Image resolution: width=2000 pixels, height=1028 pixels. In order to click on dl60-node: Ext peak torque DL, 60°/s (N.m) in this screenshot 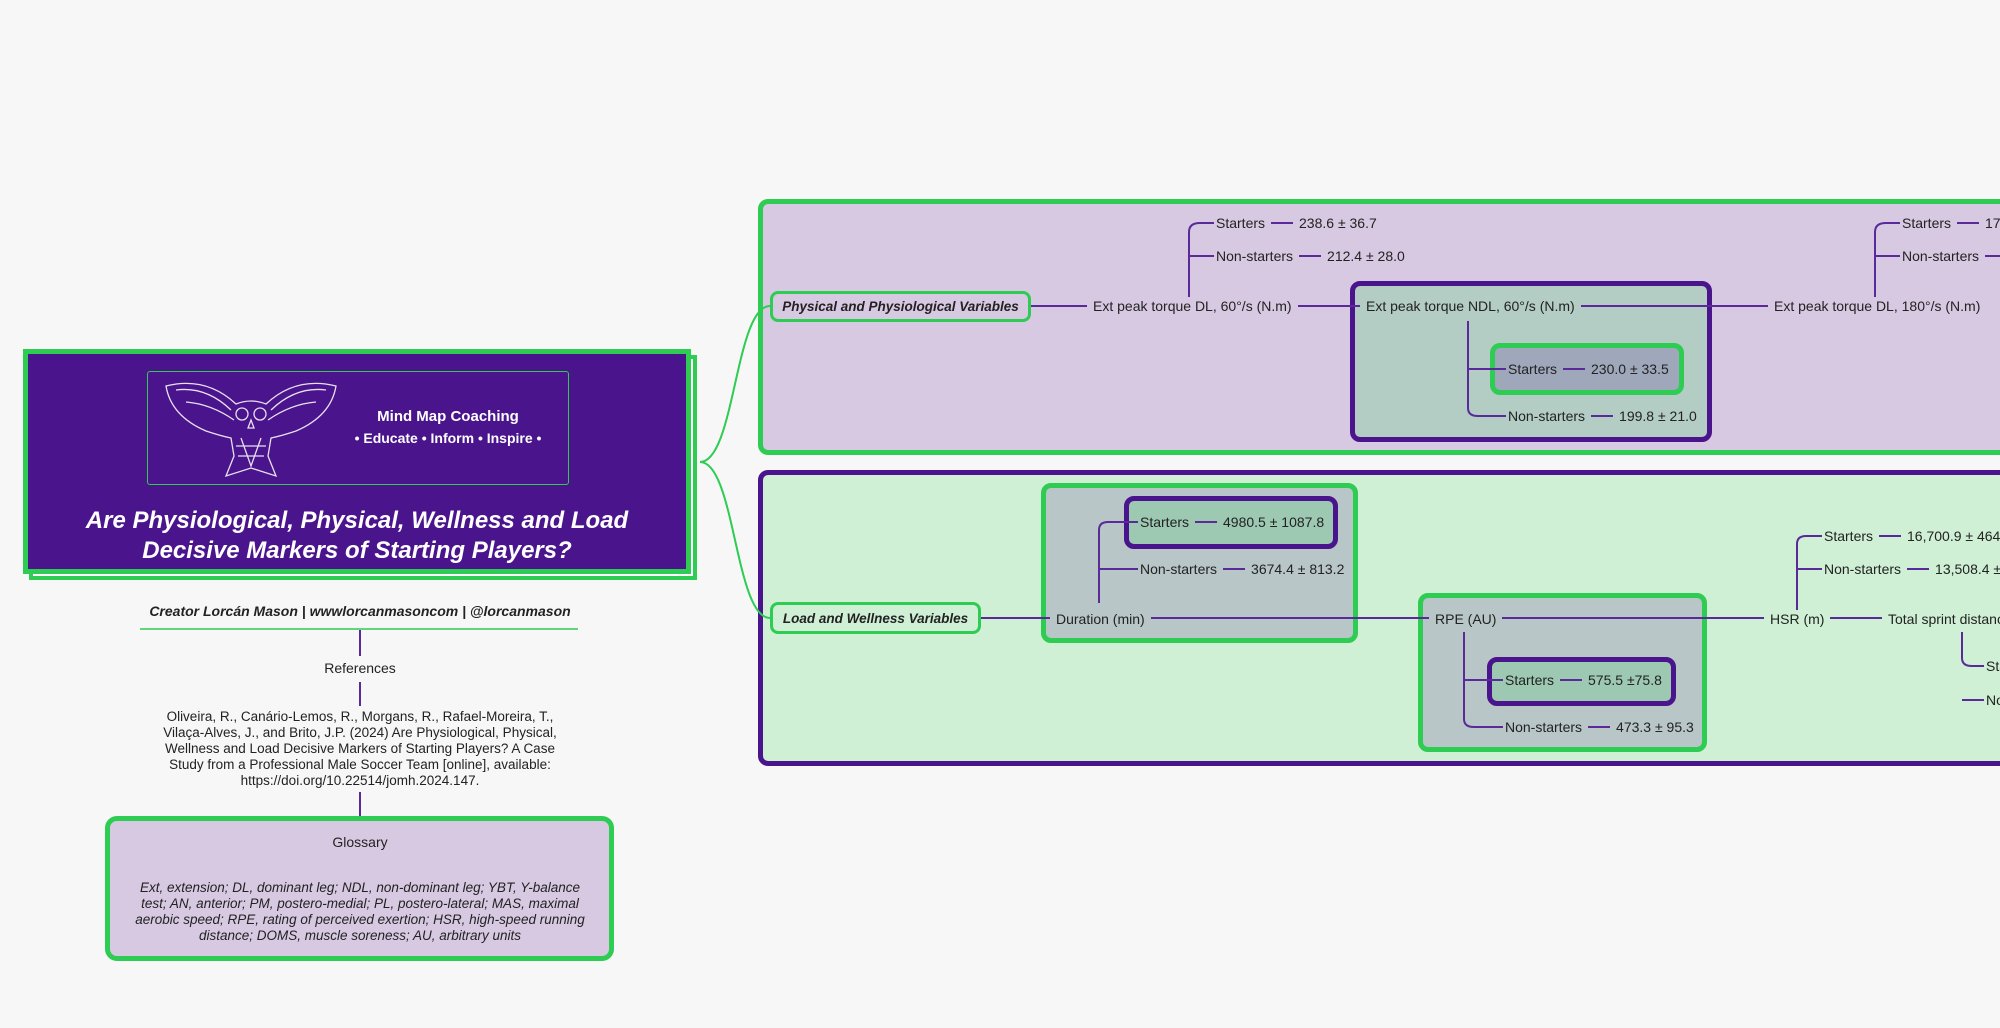, I will do `click(1192, 306)`.